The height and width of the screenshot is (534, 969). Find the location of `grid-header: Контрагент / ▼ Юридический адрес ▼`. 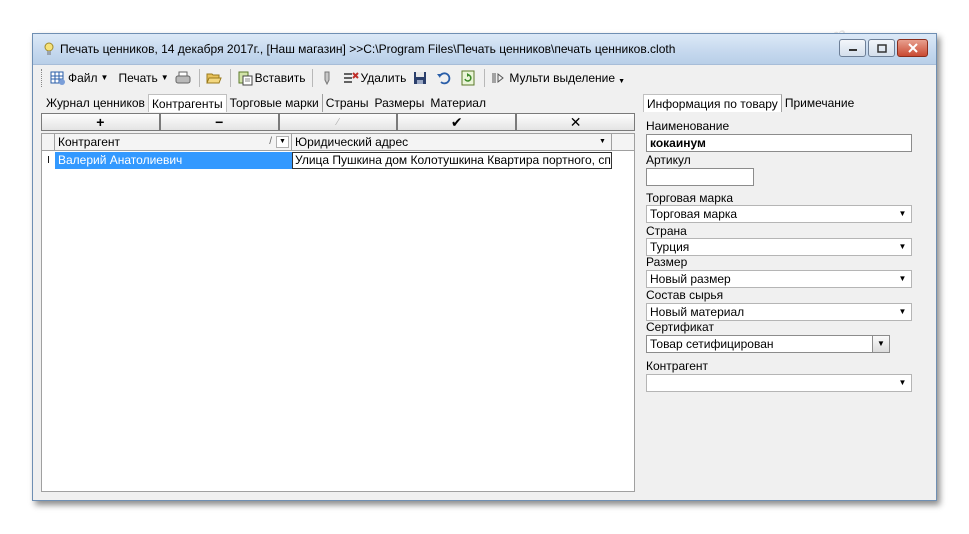

grid-header: Контрагент / ▼ Юридический адрес ▼ is located at coordinates (338, 142).